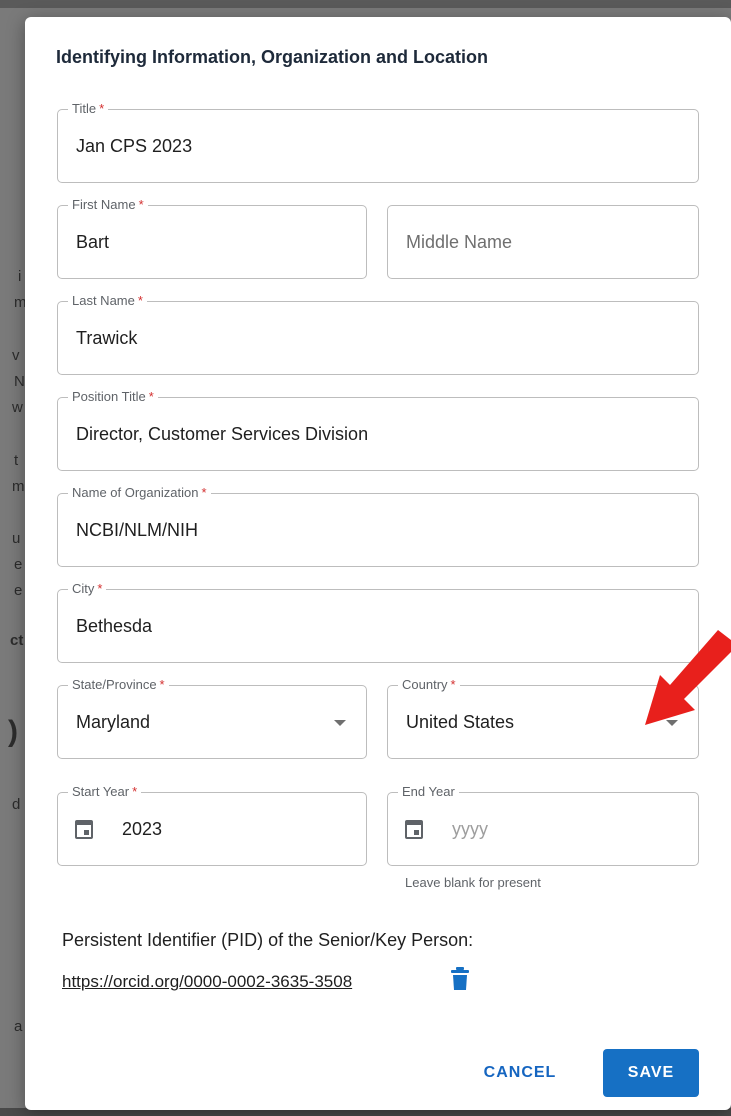 The height and width of the screenshot is (1116, 731). What do you see at coordinates (93, 242) in the screenshot?
I see `first-name-value: Bart` at bounding box center [93, 242].